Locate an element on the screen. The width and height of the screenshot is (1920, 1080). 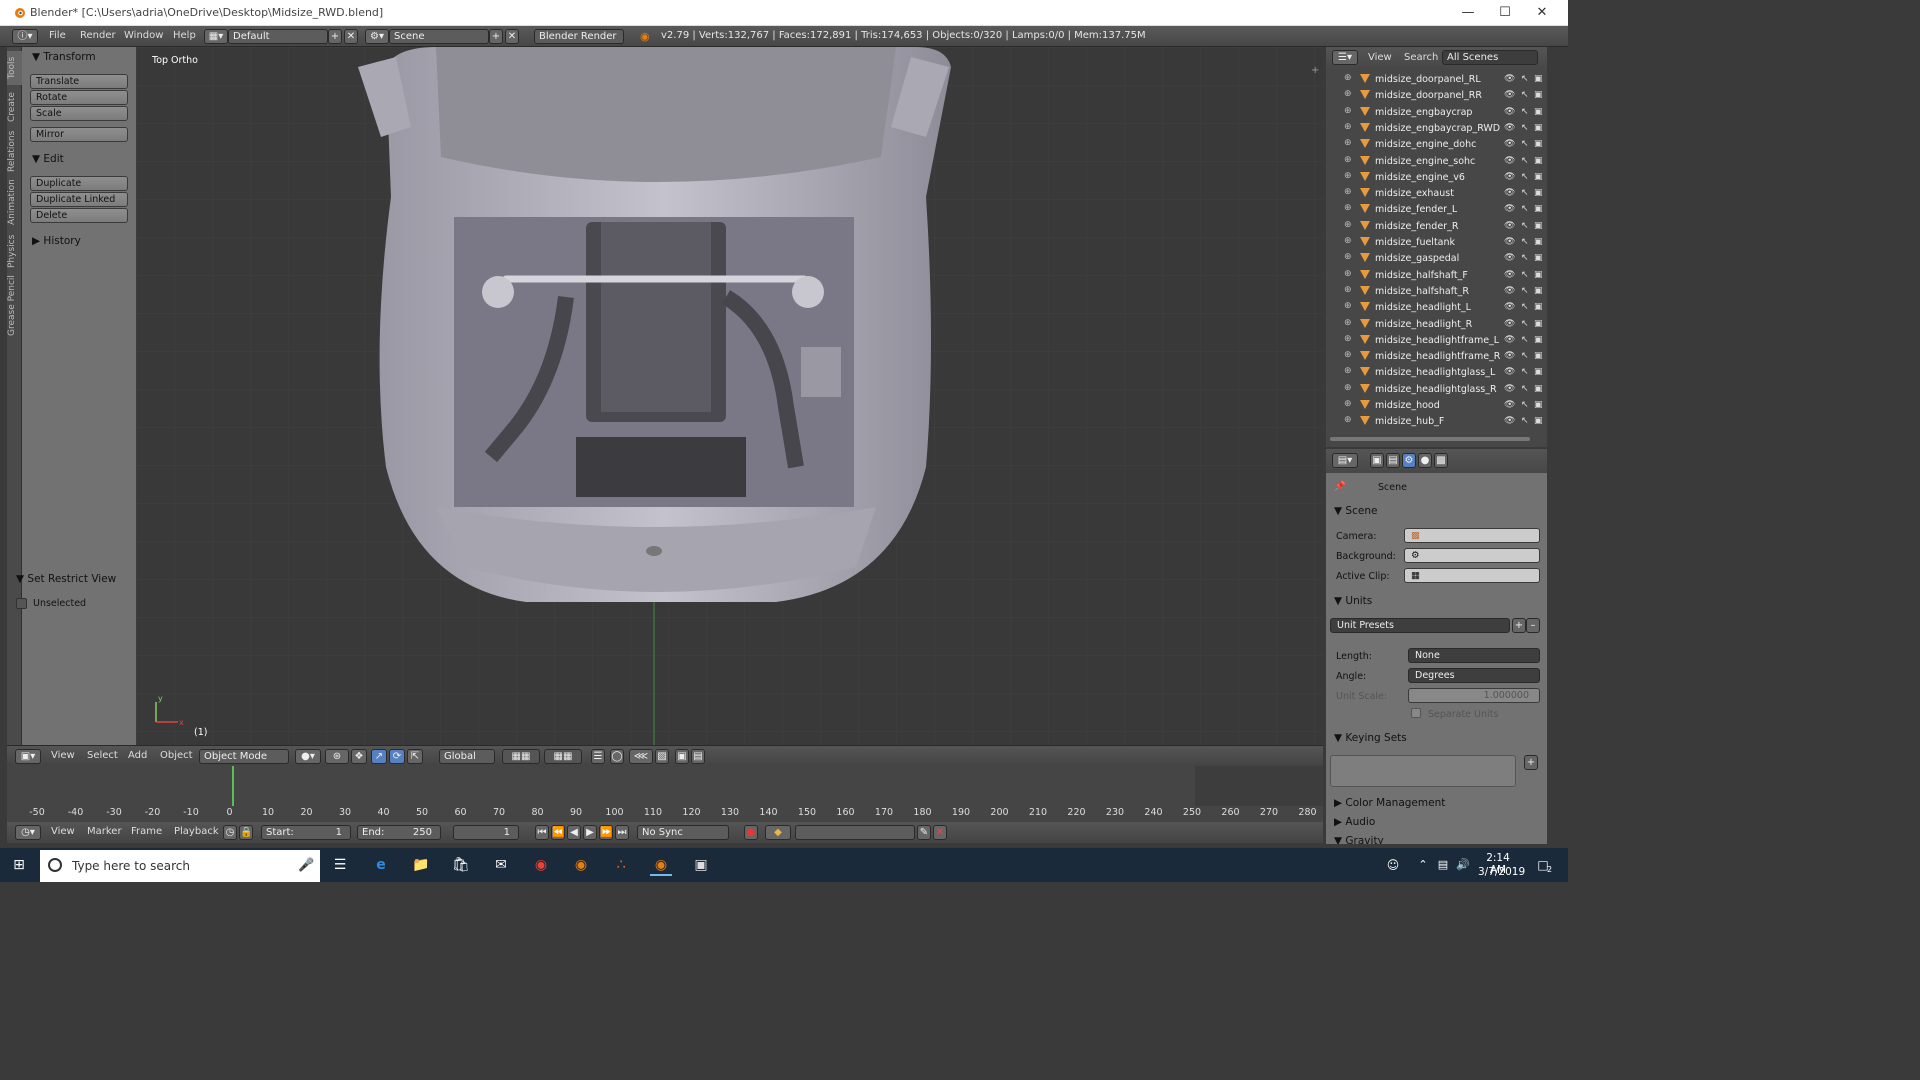
network-icon: ▤ is located at coordinates (1443, 865).